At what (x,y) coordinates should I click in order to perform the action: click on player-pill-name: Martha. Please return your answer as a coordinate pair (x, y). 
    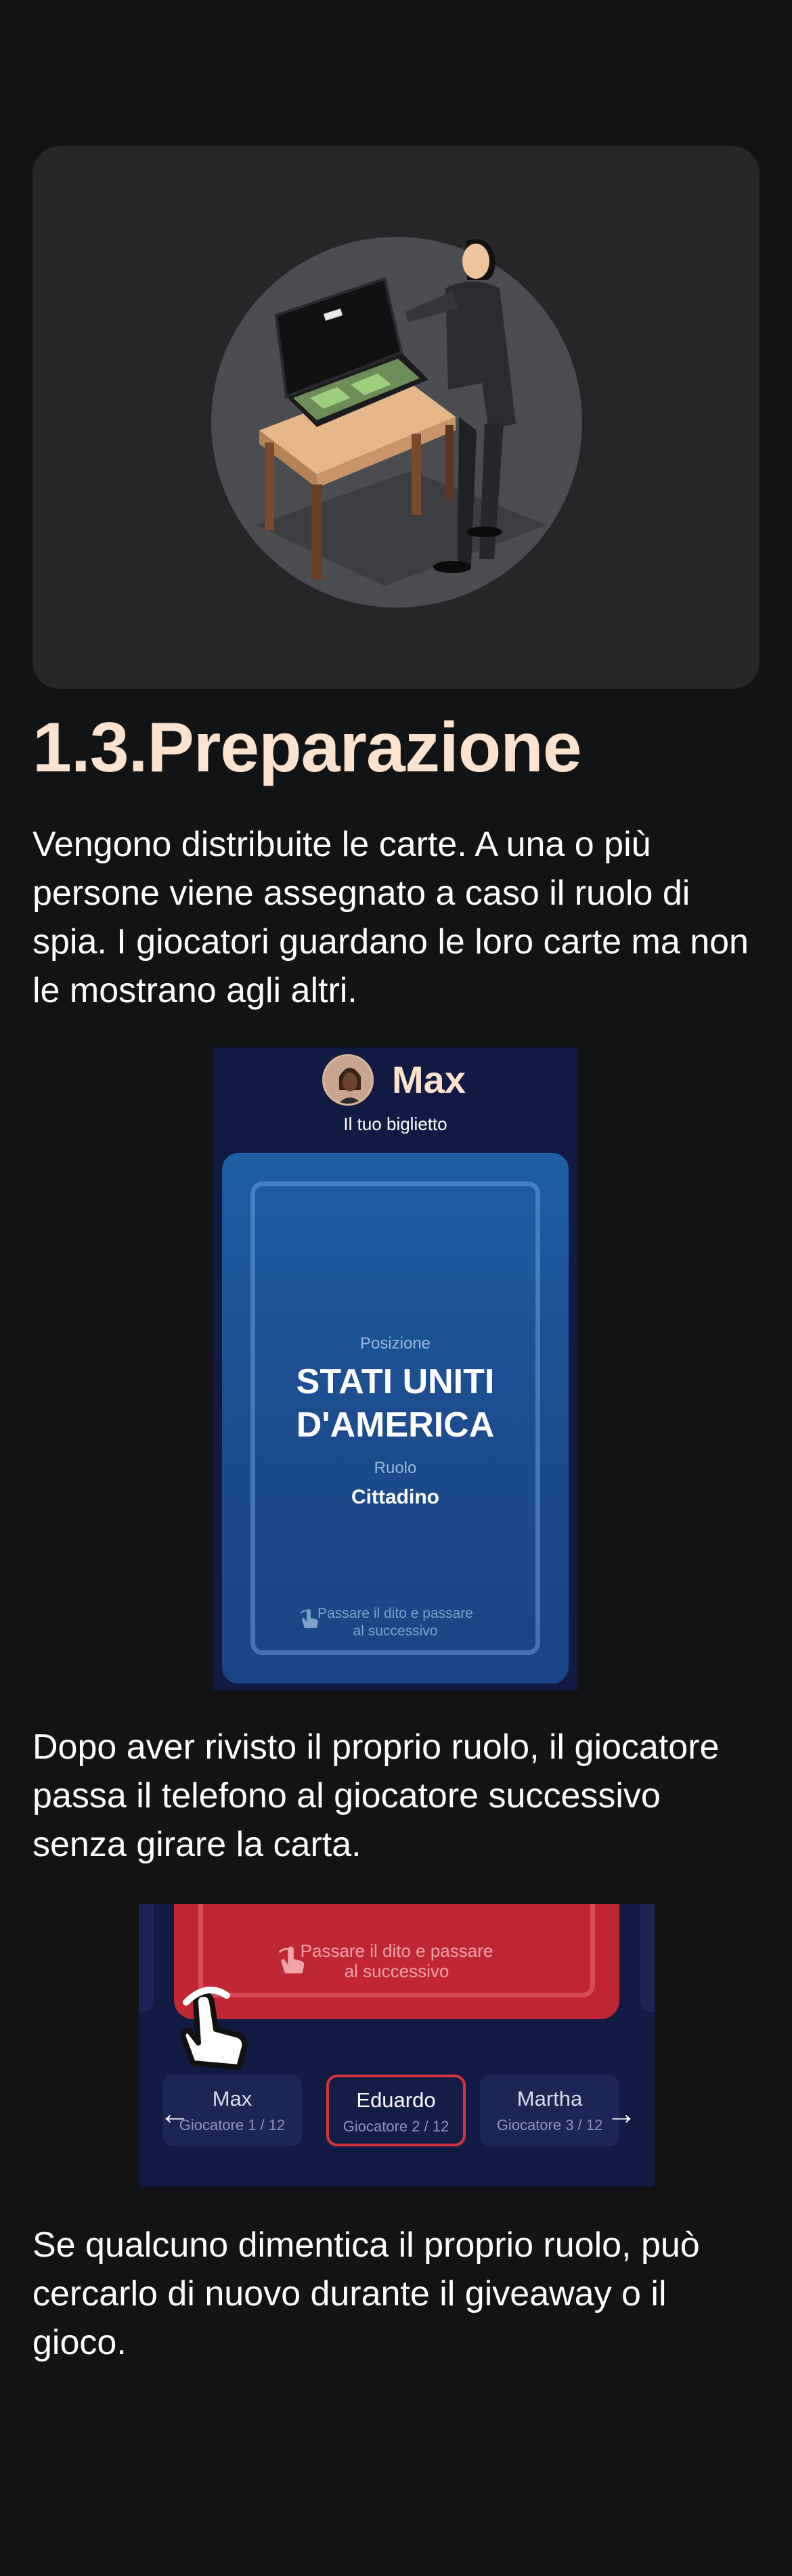
    Looking at the image, I should click on (549, 2098).